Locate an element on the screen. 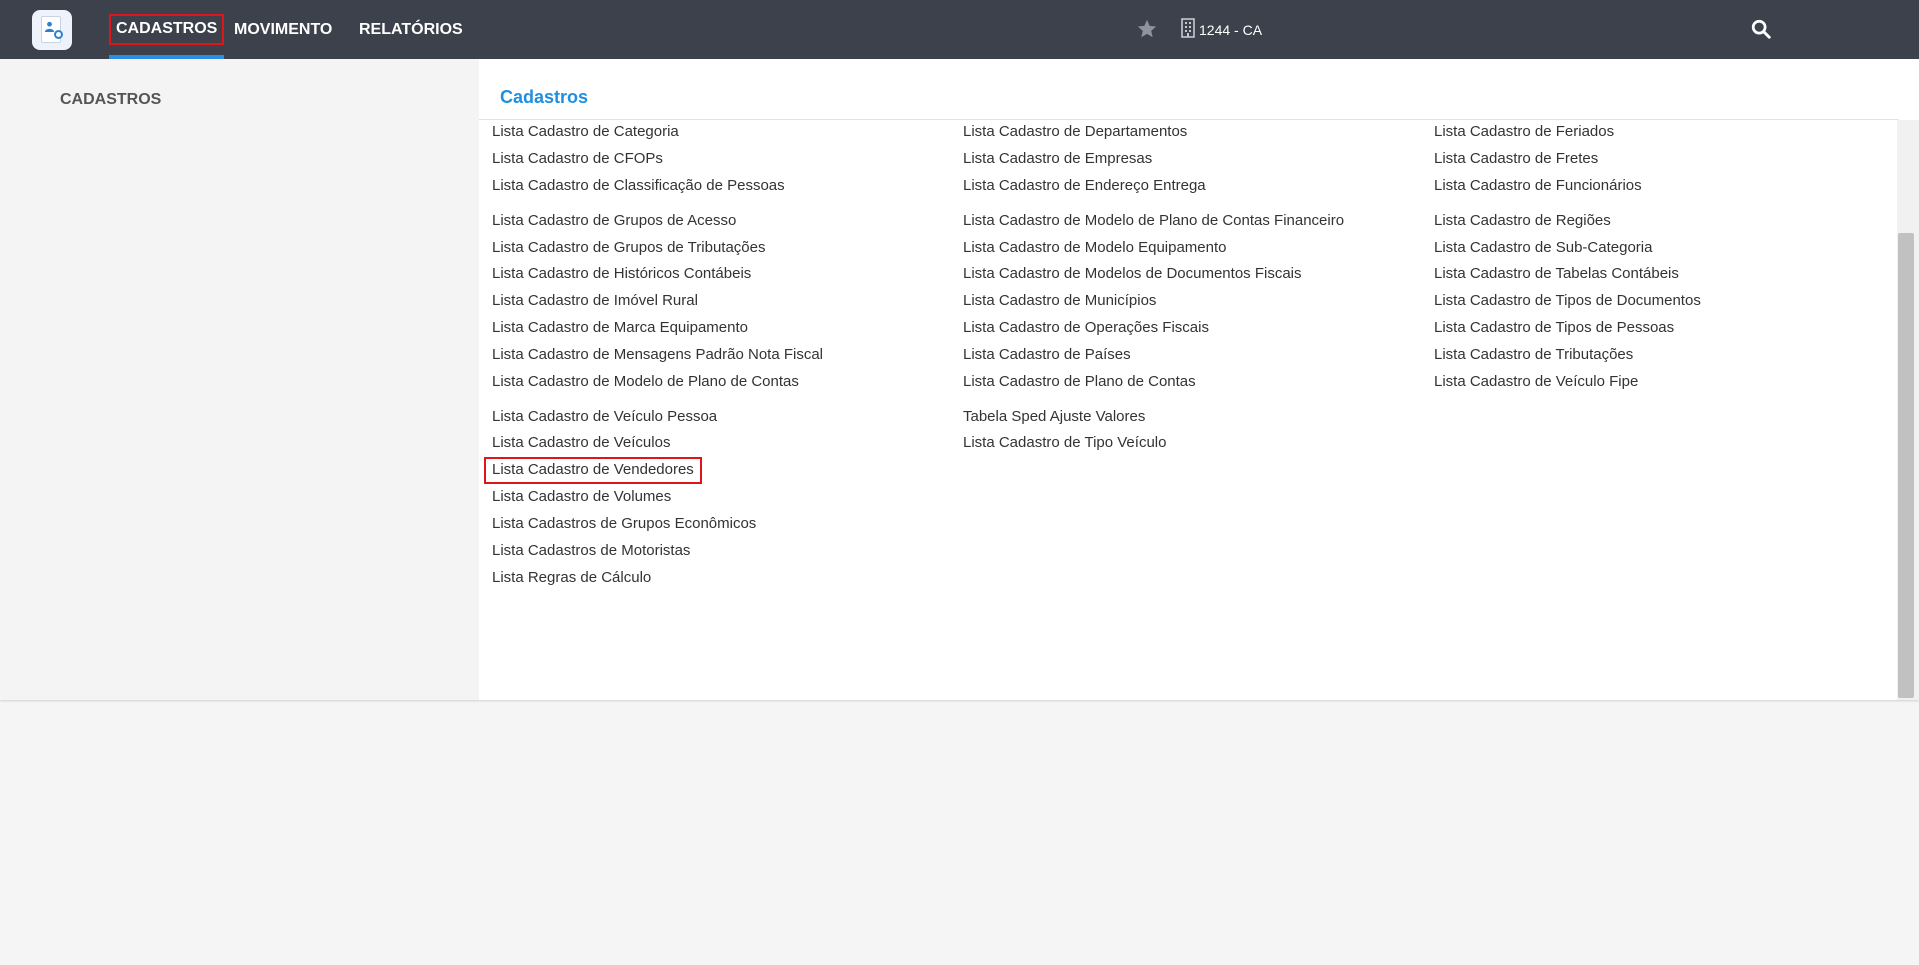 The image size is (1919, 965). menu-item: Lista Cadastro de Empresas is located at coordinates (1057, 159).